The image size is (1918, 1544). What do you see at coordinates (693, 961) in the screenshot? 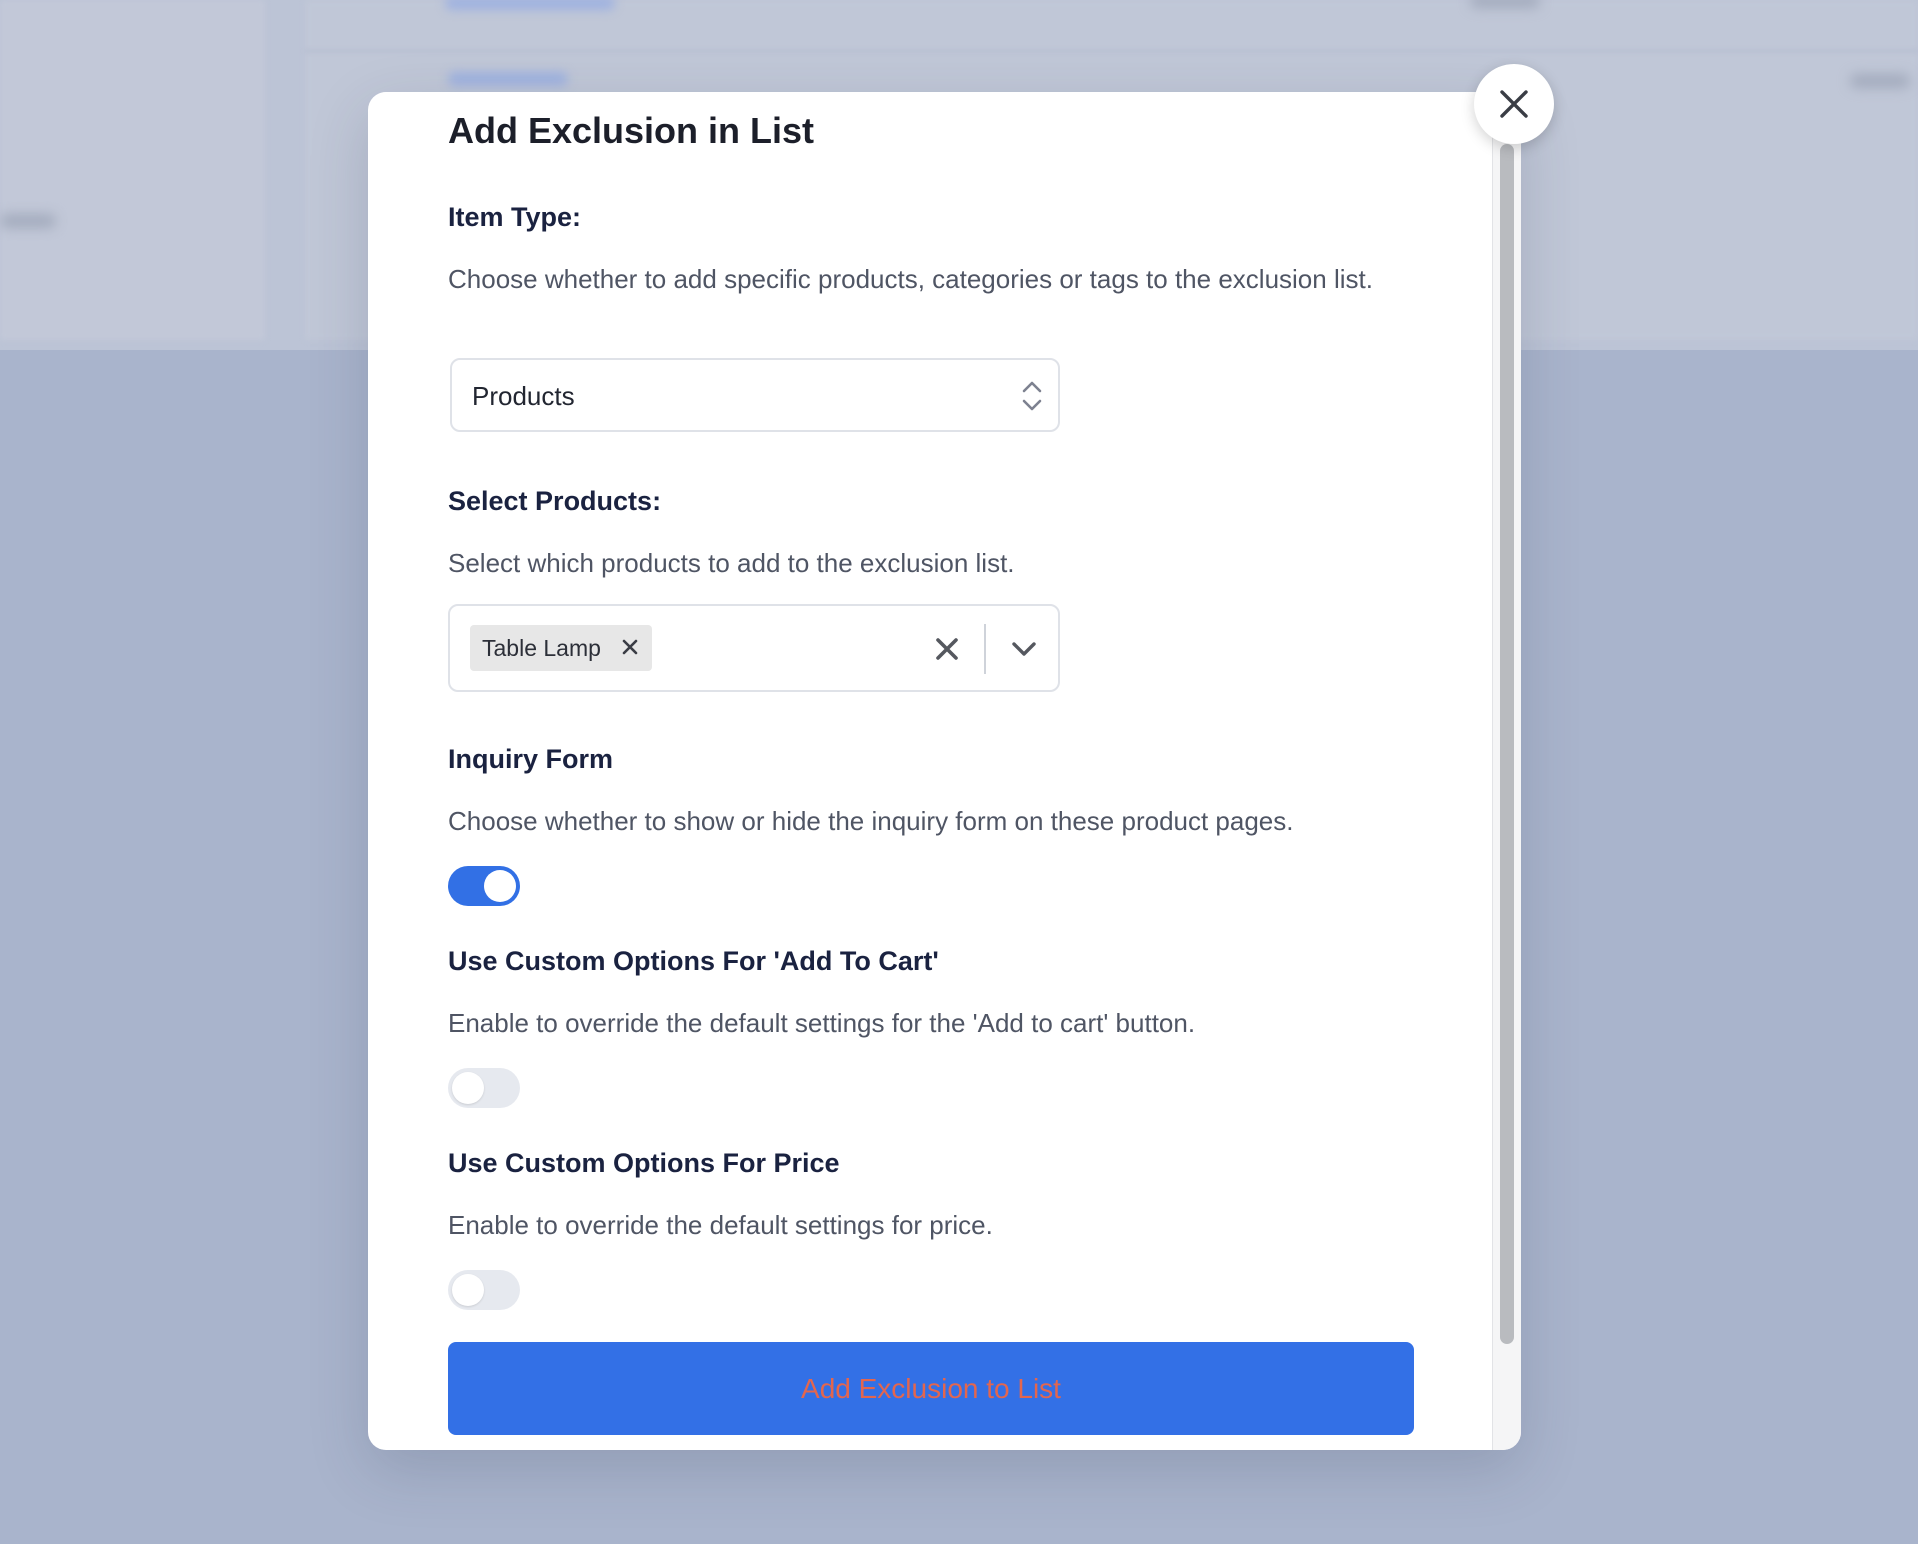
I see `custom-add-to-cart-label: Use Custom Options For 'Add To Cart'` at bounding box center [693, 961].